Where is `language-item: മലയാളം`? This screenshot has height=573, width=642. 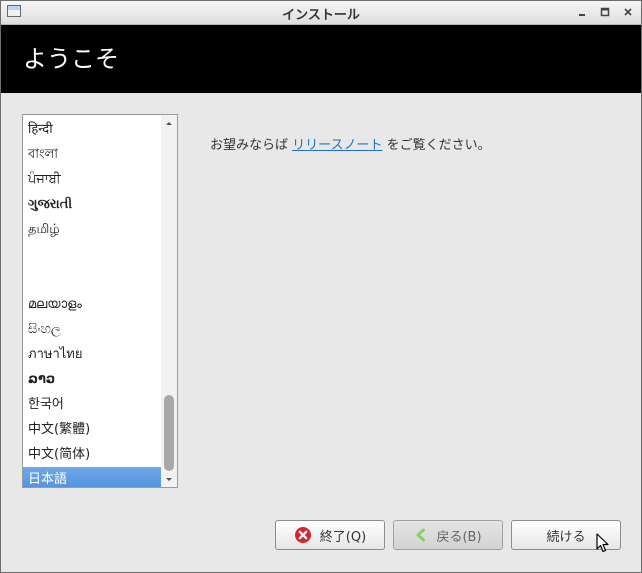
language-item: മലയാളം is located at coordinates (92, 304).